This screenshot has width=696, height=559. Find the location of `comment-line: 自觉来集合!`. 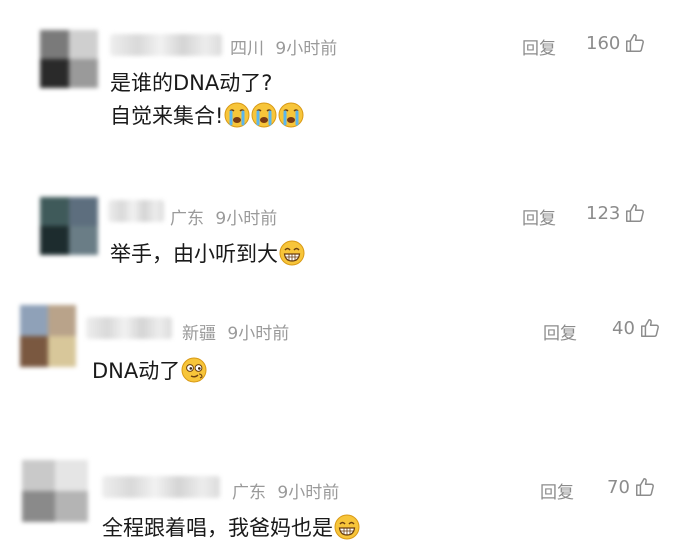

comment-line: 自觉来集合! is located at coordinates (167, 115).